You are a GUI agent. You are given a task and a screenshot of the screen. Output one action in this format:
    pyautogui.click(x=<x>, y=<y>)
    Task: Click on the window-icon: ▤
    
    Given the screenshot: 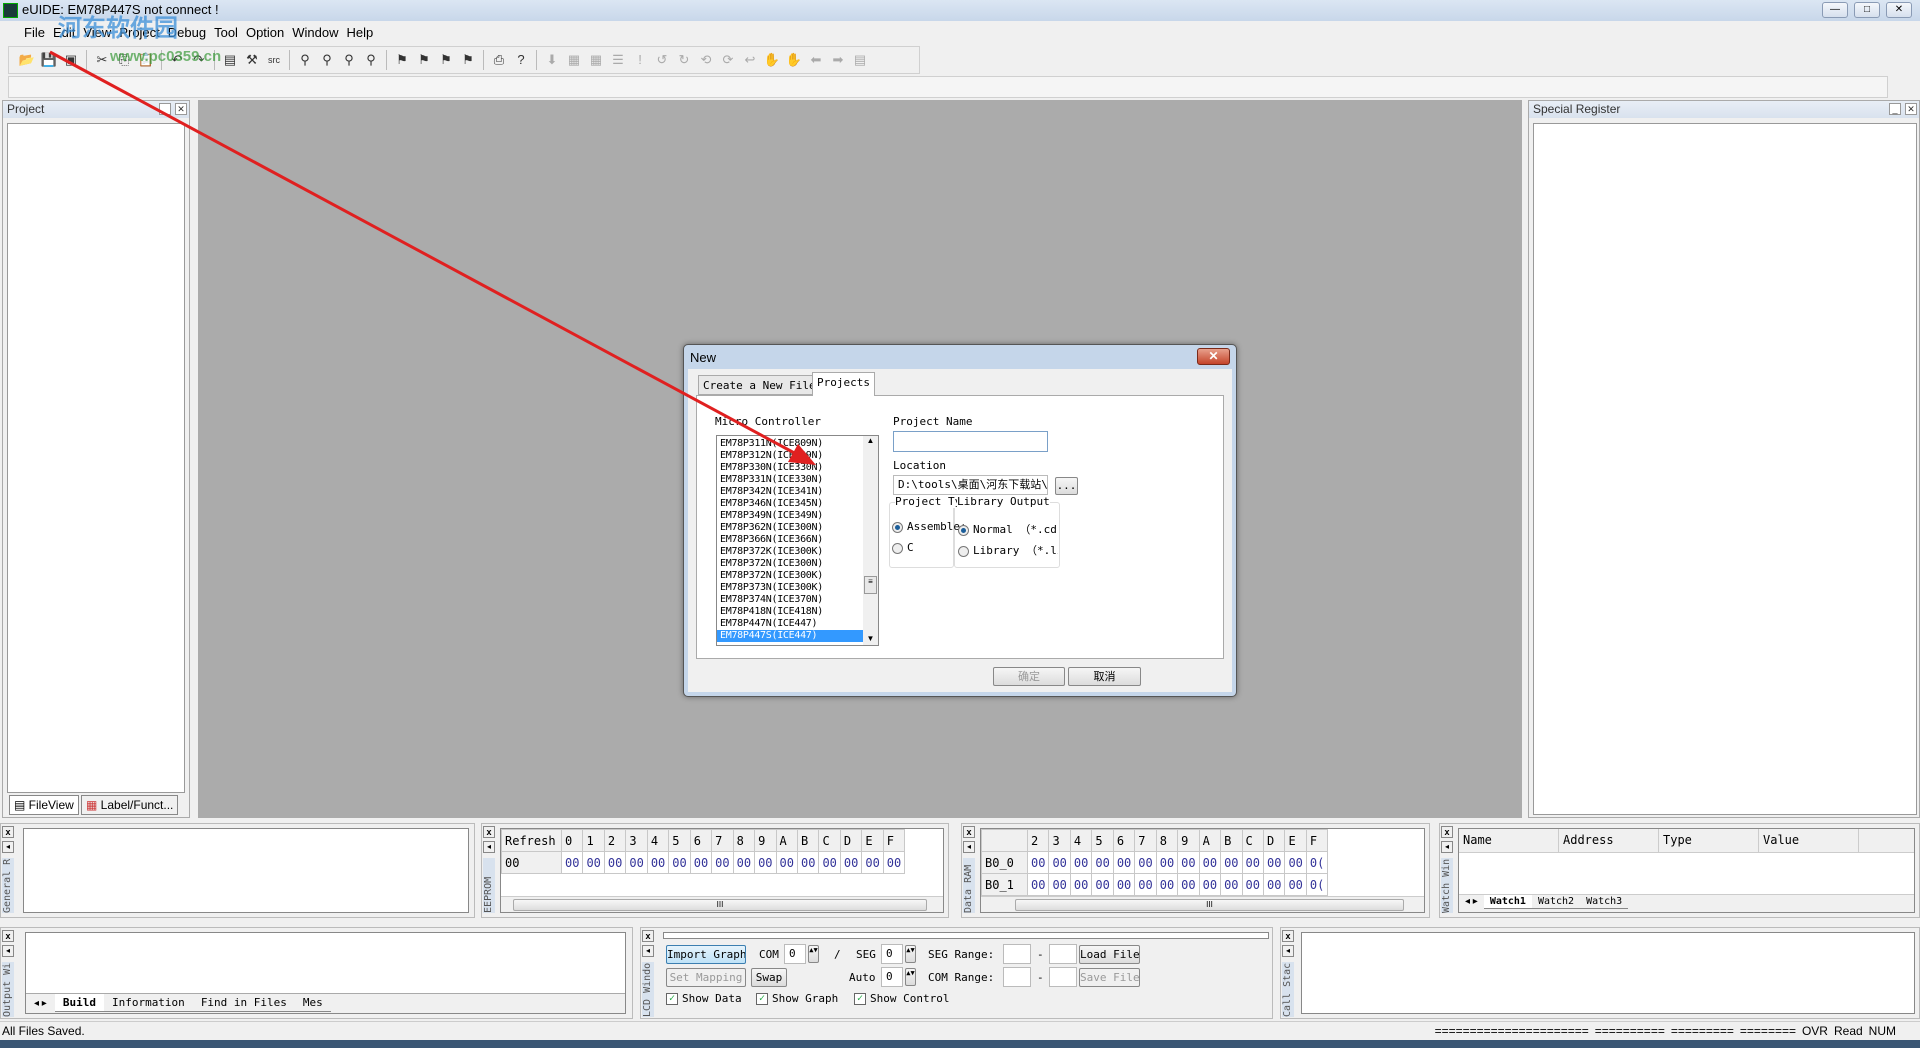 What is the action you would take?
    pyautogui.click(x=230, y=60)
    